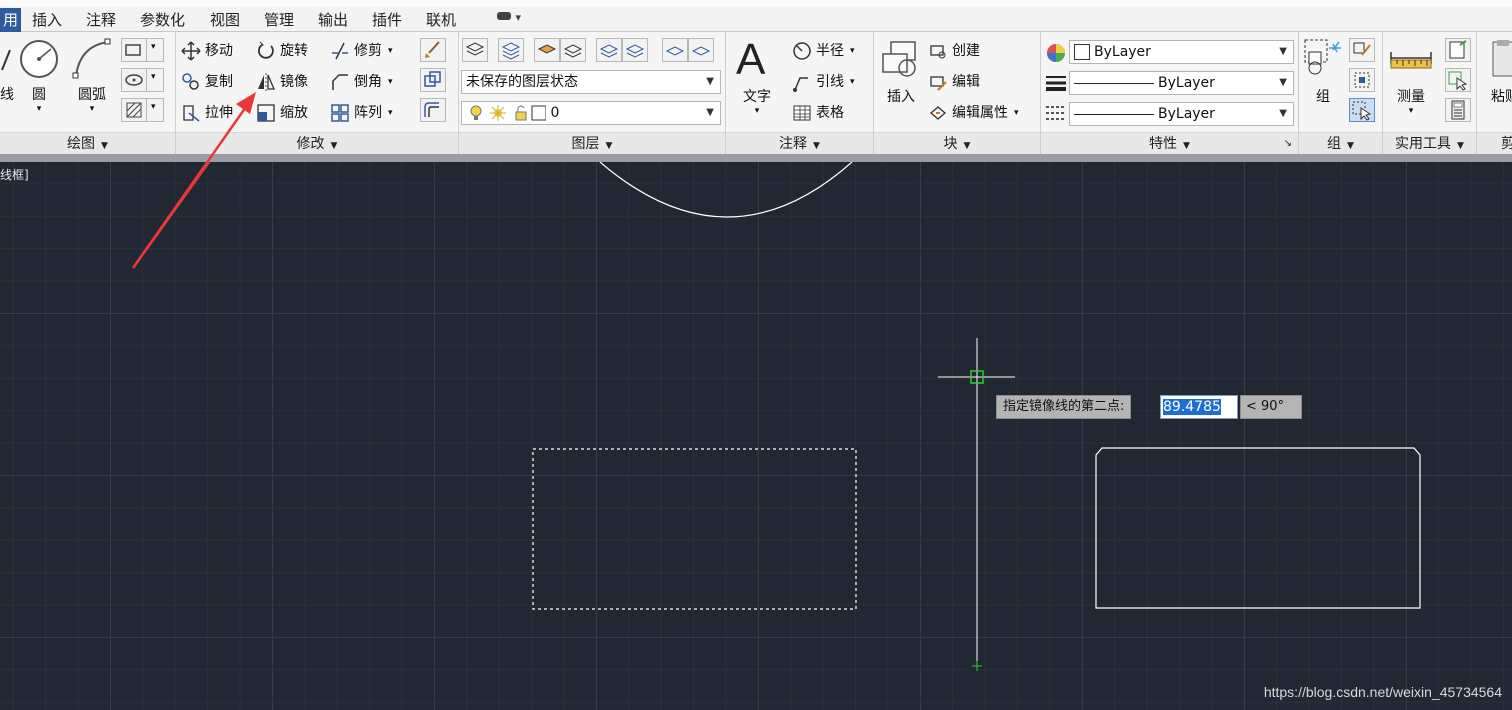 The width and height of the screenshot is (1512, 710). I want to click on circle-button: 圆 ▾, so click(39, 99).